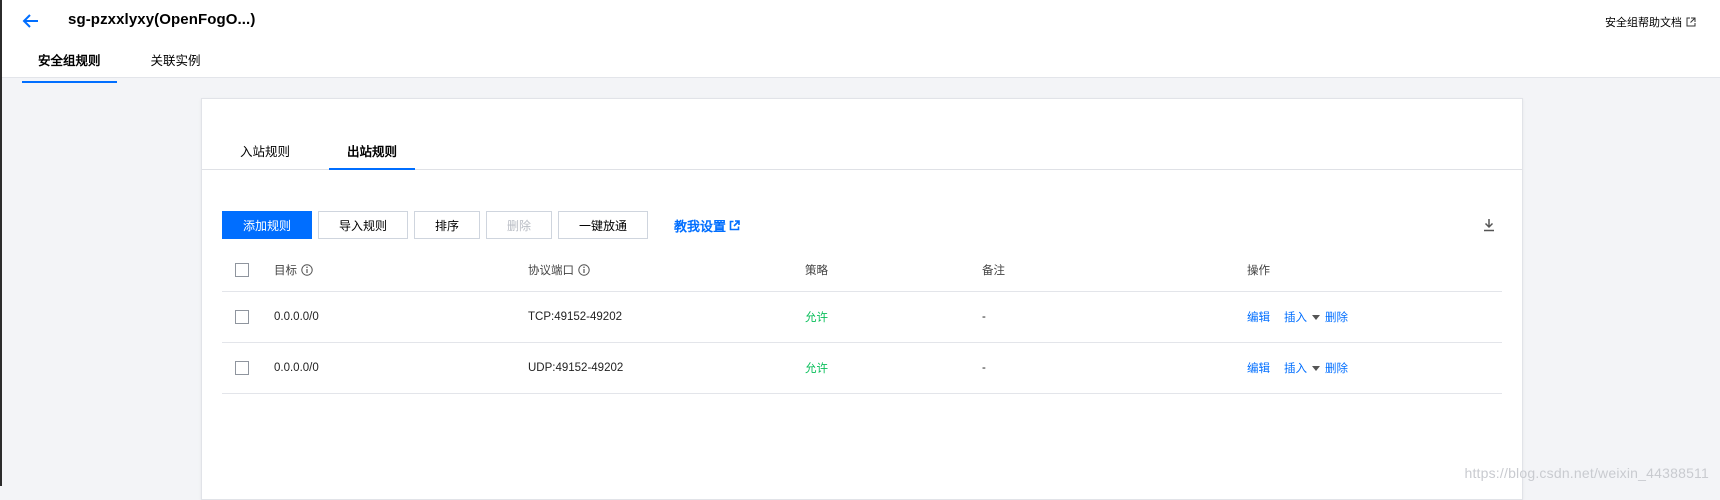  What do you see at coordinates (69, 64) in the screenshot?
I see `tab-security-group-rules: 安全组规则` at bounding box center [69, 64].